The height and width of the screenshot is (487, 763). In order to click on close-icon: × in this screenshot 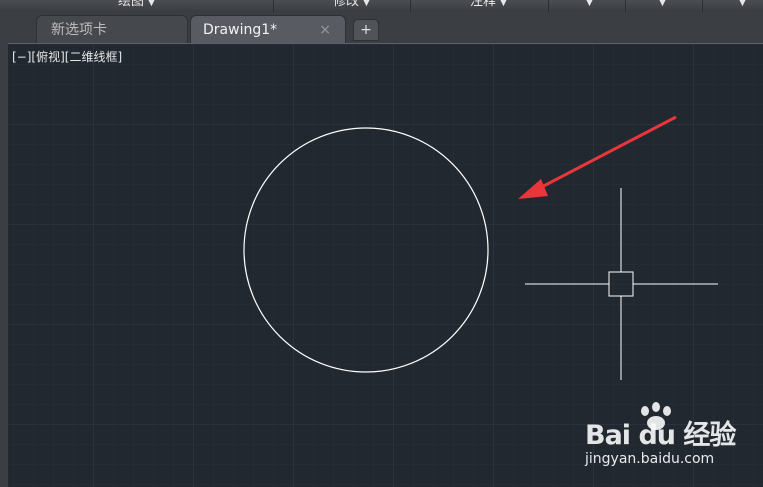, I will do `click(325, 30)`.